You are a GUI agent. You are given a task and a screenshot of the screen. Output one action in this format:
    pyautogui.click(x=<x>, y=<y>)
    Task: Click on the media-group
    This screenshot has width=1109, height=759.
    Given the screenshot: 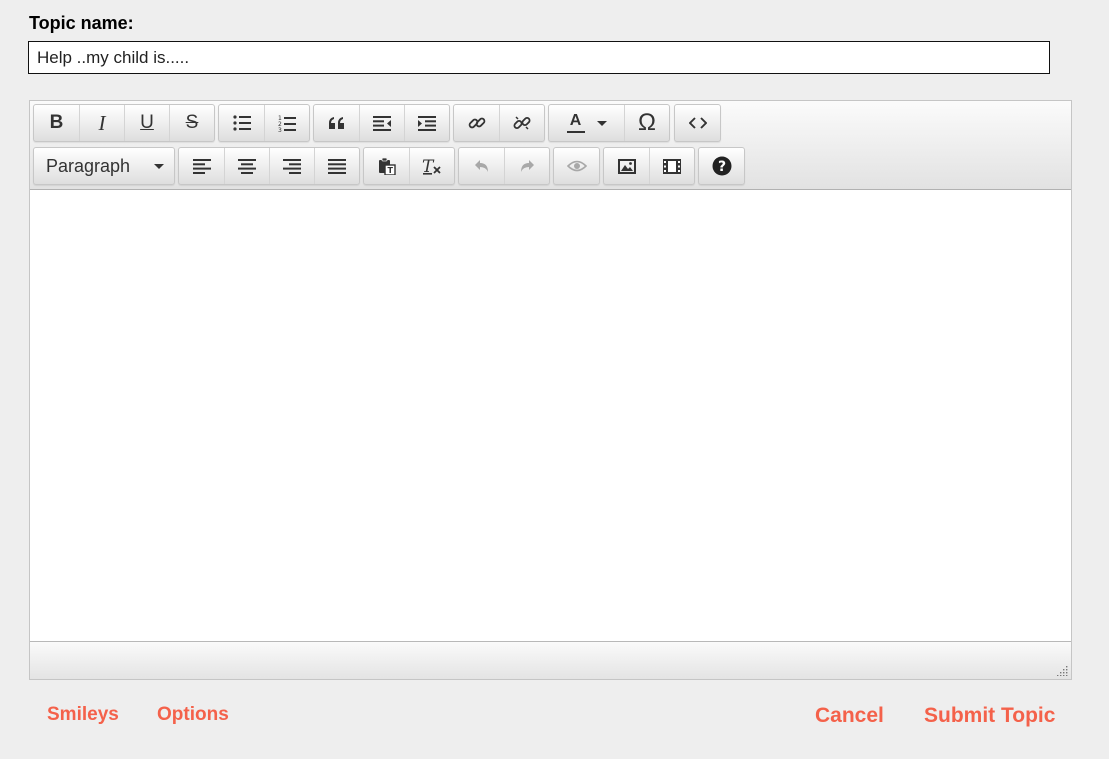 What is the action you would take?
    pyautogui.click(x=649, y=166)
    